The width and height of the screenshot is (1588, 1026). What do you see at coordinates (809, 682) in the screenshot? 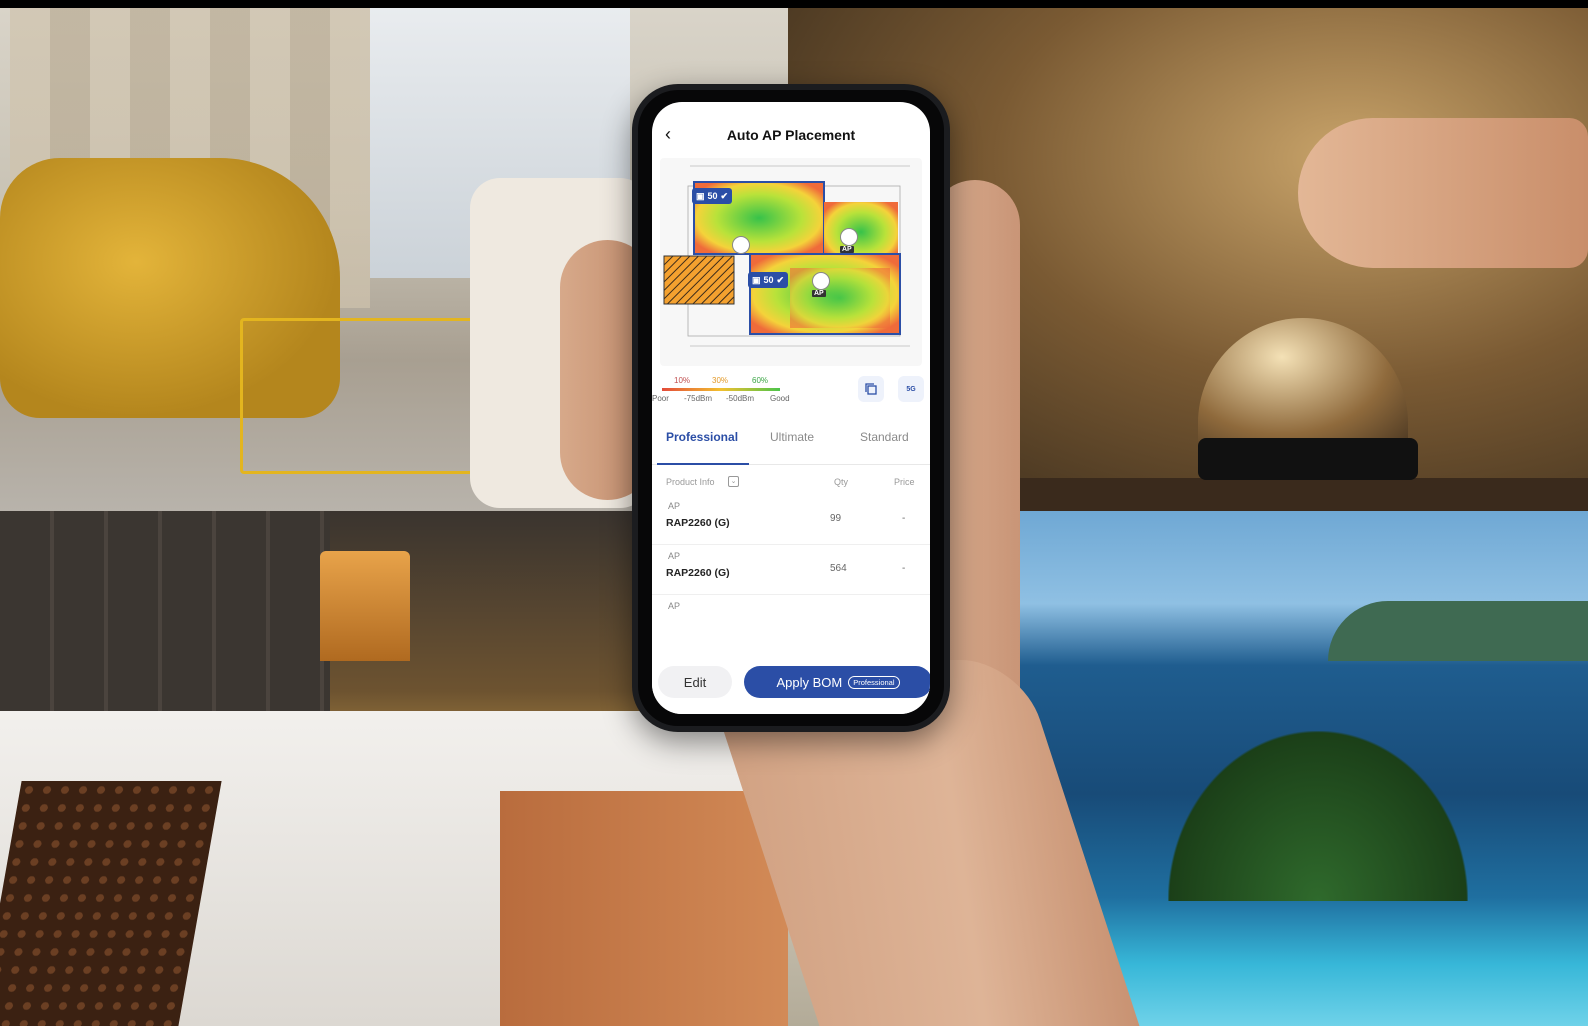
I see `apply-bom-label: Apply BOM` at bounding box center [809, 682].